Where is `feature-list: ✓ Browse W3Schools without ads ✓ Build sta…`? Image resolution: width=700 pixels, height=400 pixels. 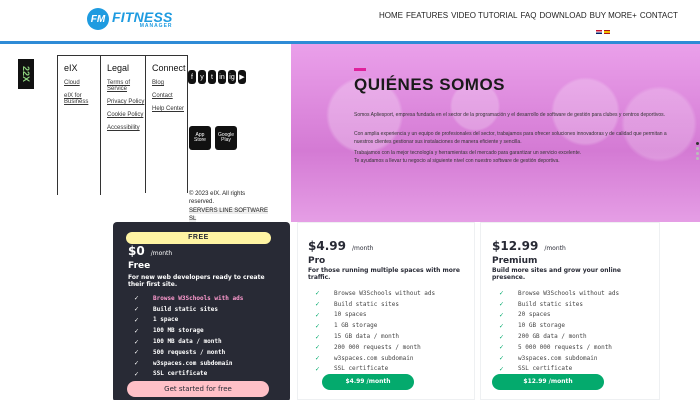
feature-list: ✓ Browse W3Schools without ads ✓ Build sta… is located at coordinates (374, 331).